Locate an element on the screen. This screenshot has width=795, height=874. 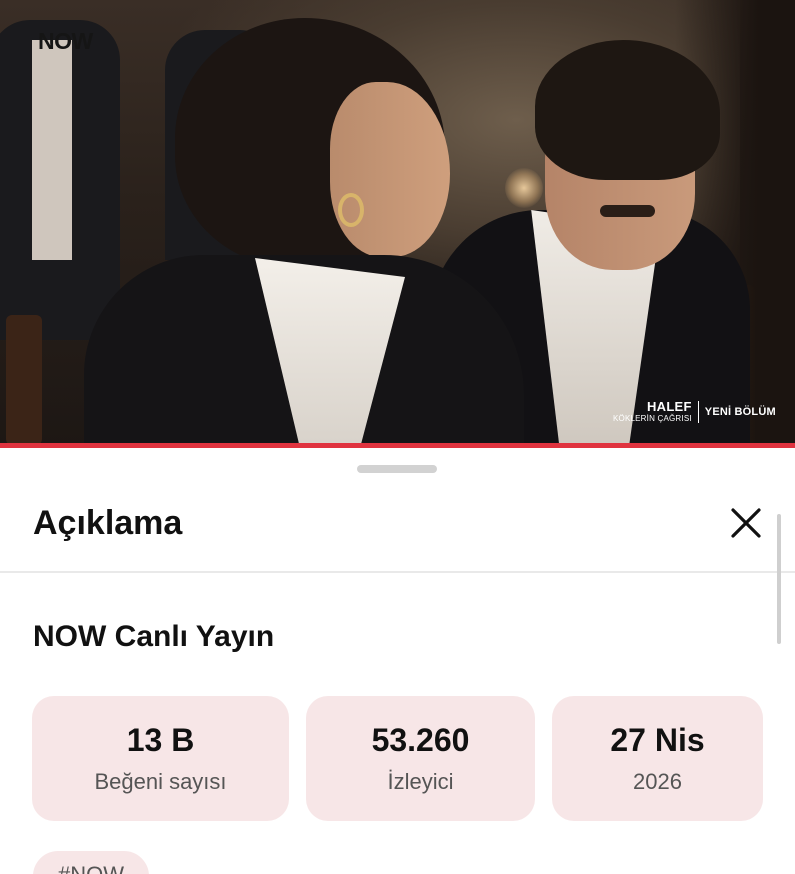
show-title: HALEF is located at coordinates (669, 406).